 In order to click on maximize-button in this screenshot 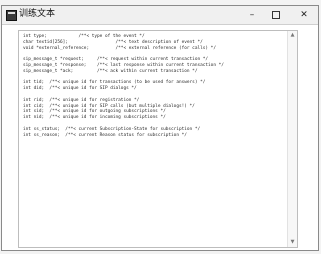, I will do `click(276, 15)`.